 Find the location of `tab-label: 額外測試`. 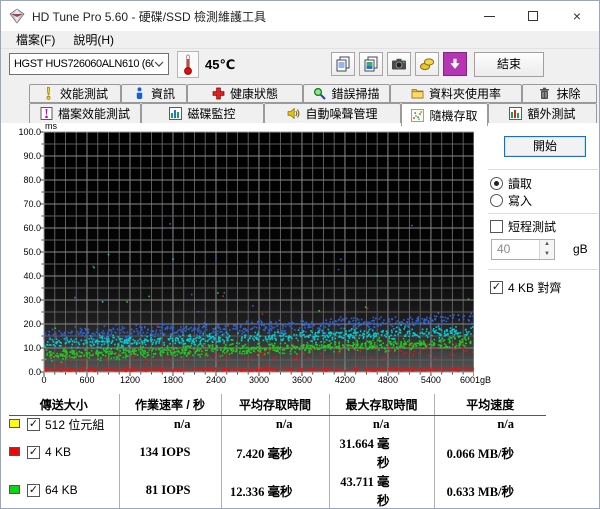

tab-label: 額外測試 is located at coordinates (551, 114).